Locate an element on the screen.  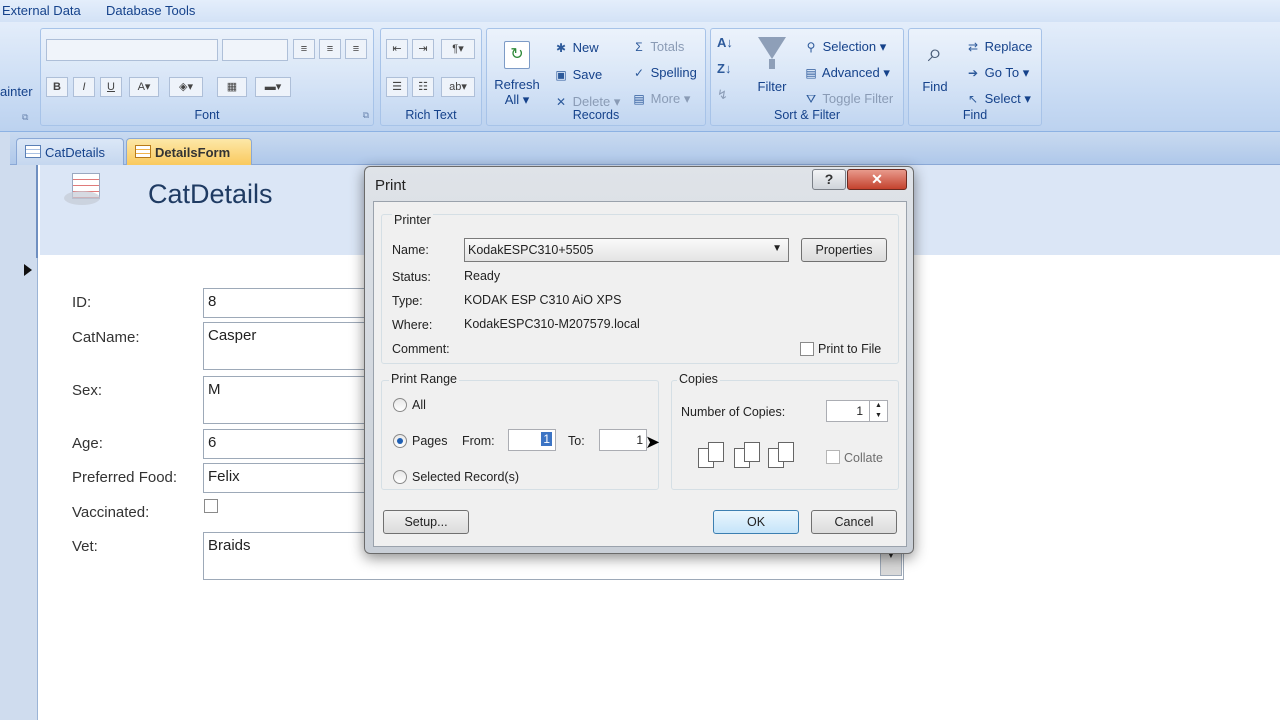
sigma-icon: Σ is located at coordinates (639, 47).